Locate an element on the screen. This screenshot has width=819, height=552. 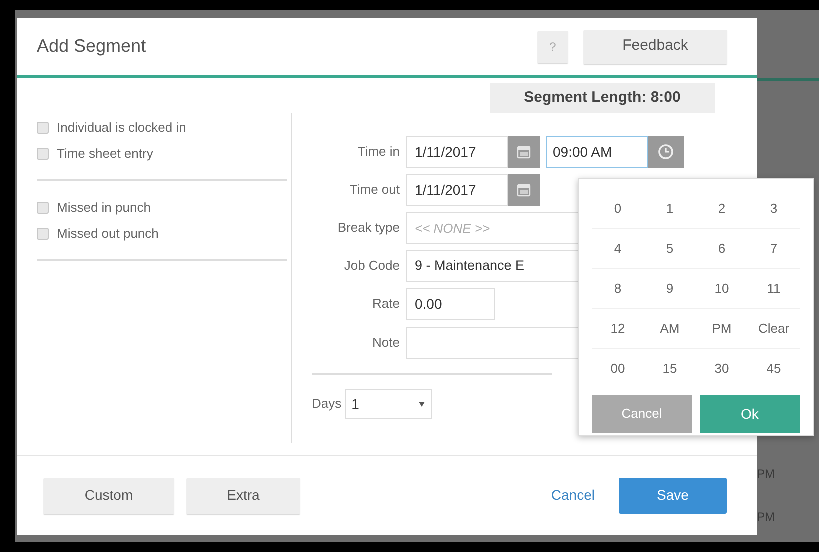
footer-button: Custom is located at coordinates (109, 496).